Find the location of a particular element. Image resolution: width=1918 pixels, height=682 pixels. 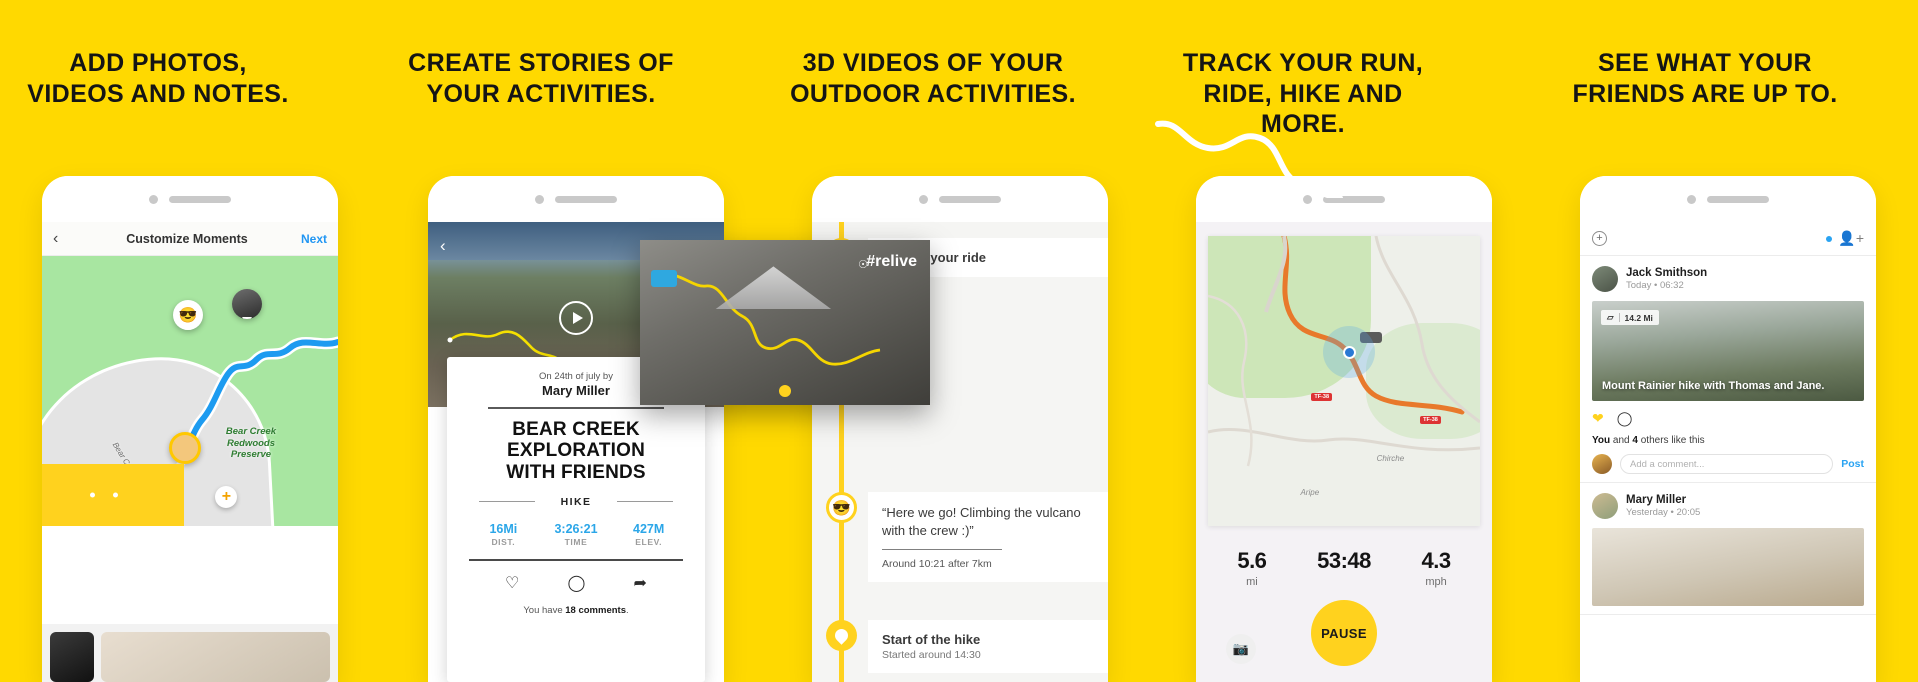

photo-thumbnail-strip is located at coordinates (190, 653).